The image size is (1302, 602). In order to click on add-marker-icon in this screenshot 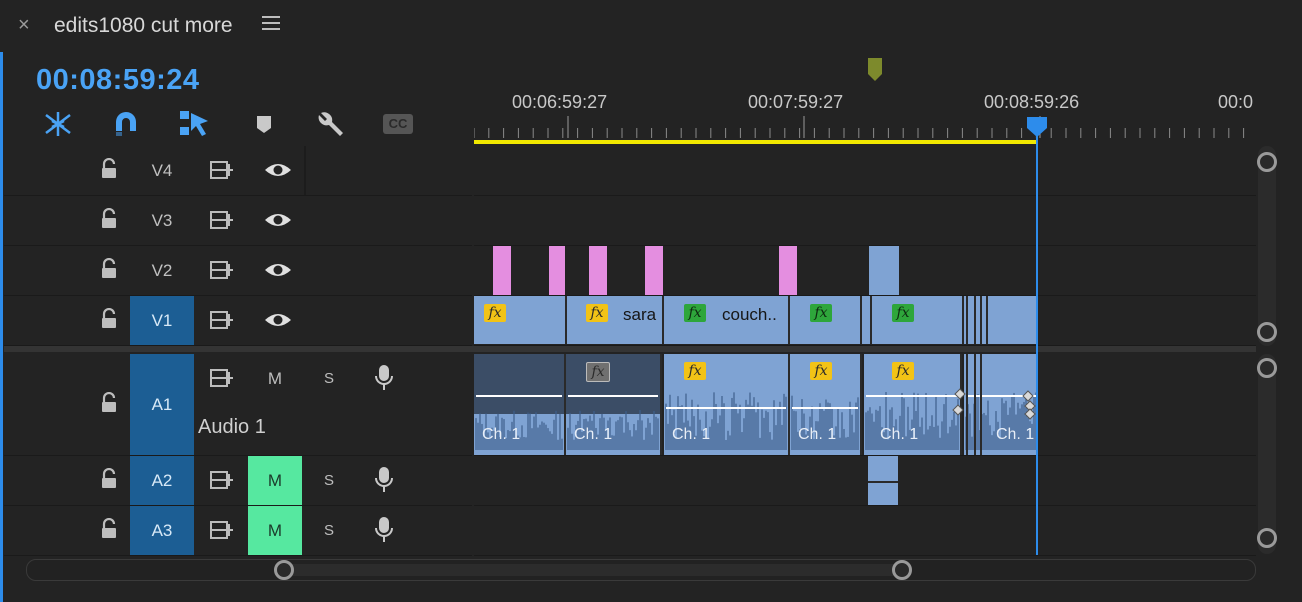, I will do `click(264, 124)`.